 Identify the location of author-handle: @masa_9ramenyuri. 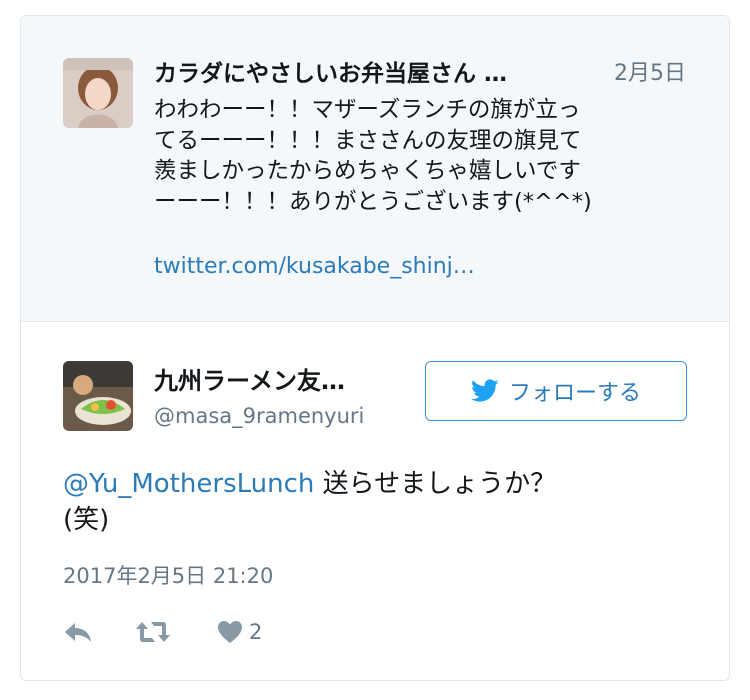
(259, 416).